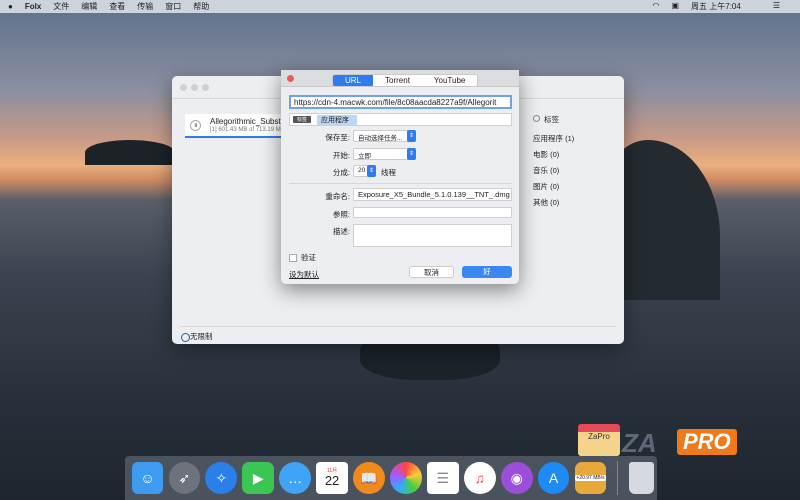 This screenshot has width=800, height=500. I want to click on wifi-icon: ◠, so click(655, 6).